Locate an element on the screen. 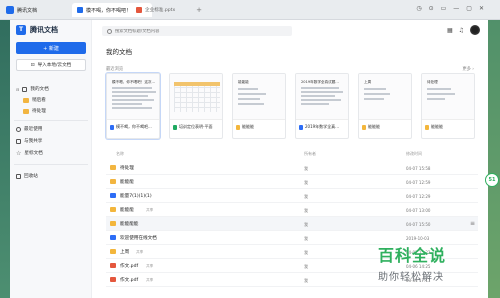  share-icon is located at coordinates (18, 141).